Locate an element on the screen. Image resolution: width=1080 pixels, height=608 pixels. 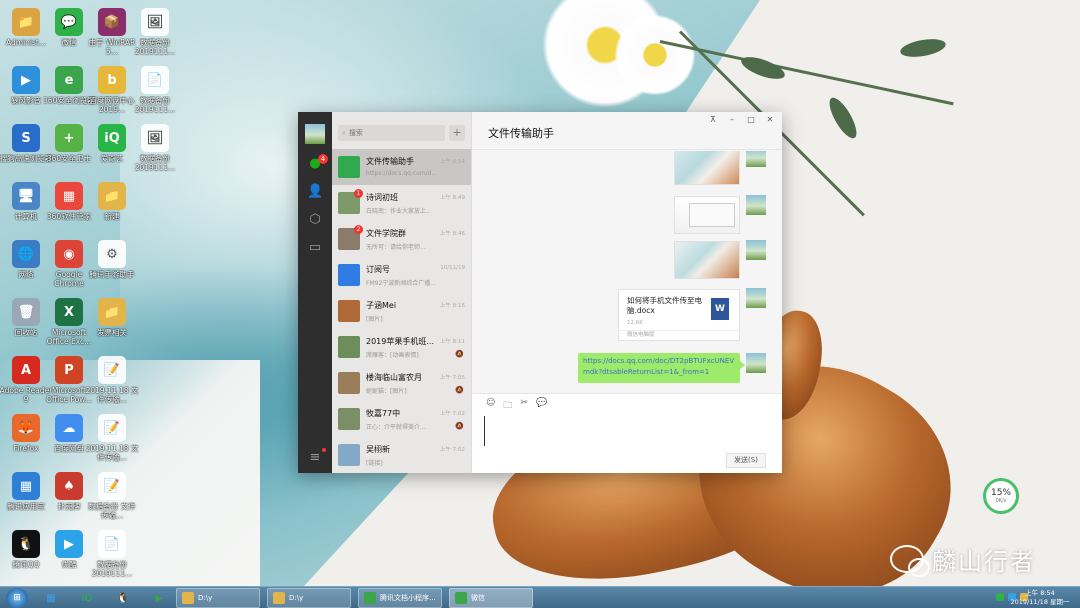
menu-icon: ≡ is located at coordinates (315, 458).